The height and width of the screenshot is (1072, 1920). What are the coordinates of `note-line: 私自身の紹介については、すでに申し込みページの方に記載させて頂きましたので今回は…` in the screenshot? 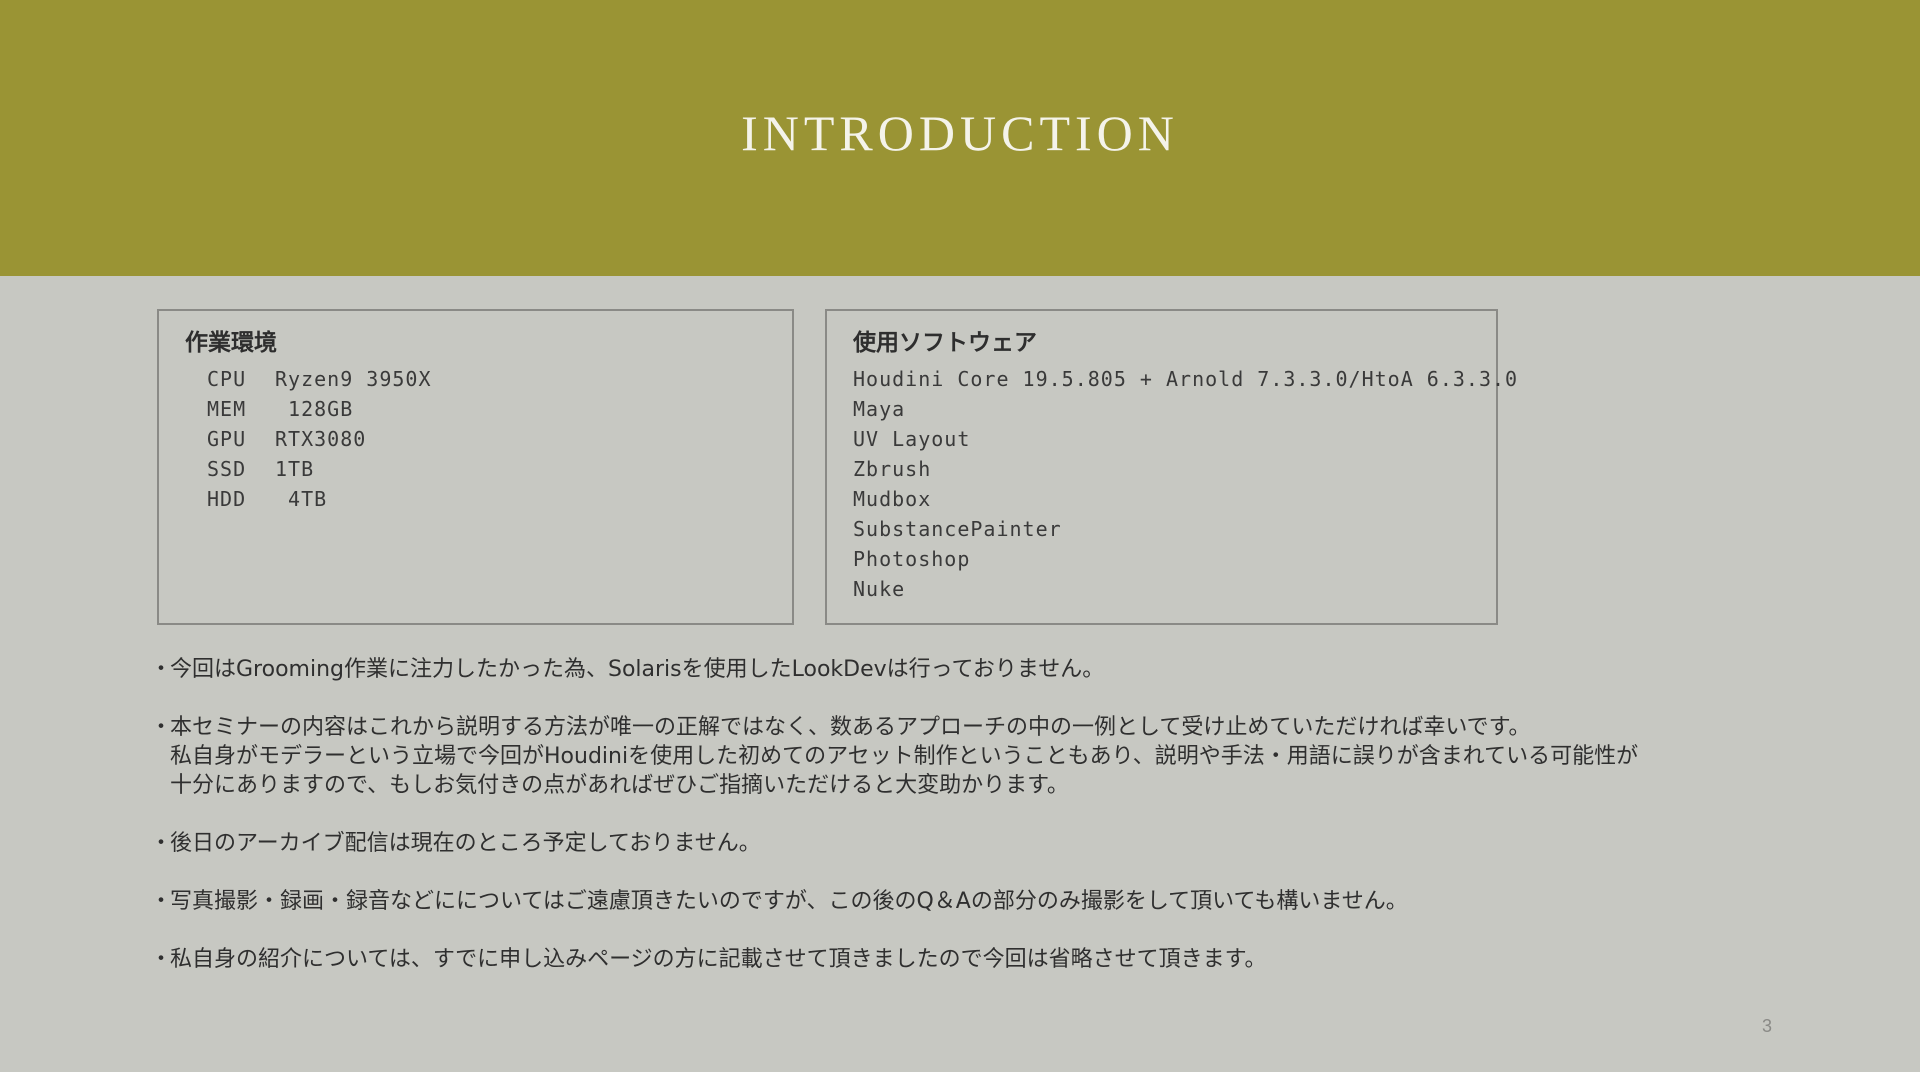 It's located at (718, 959).